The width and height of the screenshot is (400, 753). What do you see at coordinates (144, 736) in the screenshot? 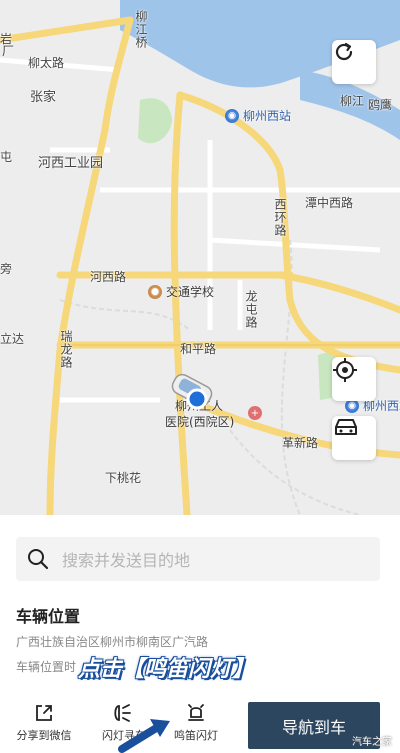
I see `tutorial-arrow-icon` at bounding box center [144, 736].